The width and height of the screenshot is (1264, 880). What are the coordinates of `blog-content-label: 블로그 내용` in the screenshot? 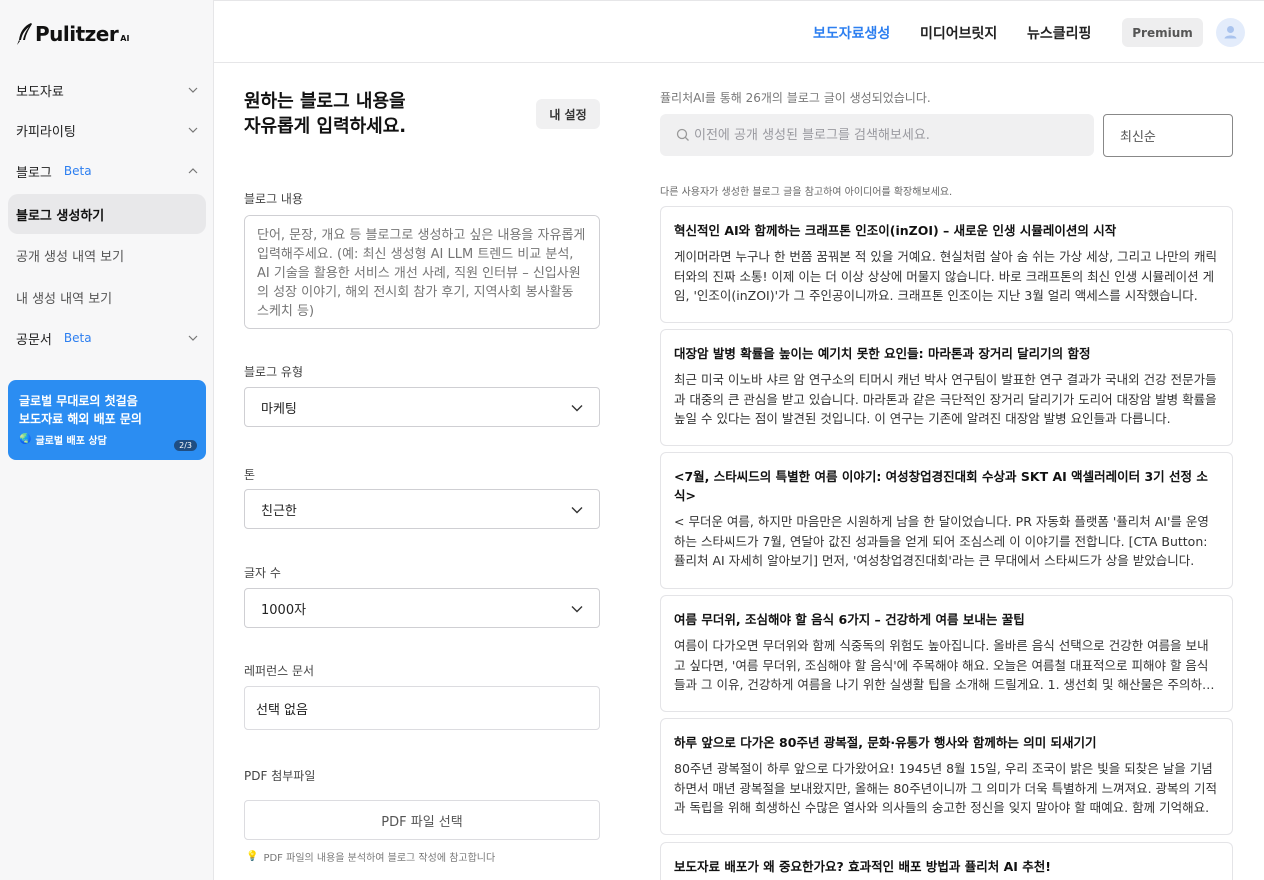 It's located at (274, 199).